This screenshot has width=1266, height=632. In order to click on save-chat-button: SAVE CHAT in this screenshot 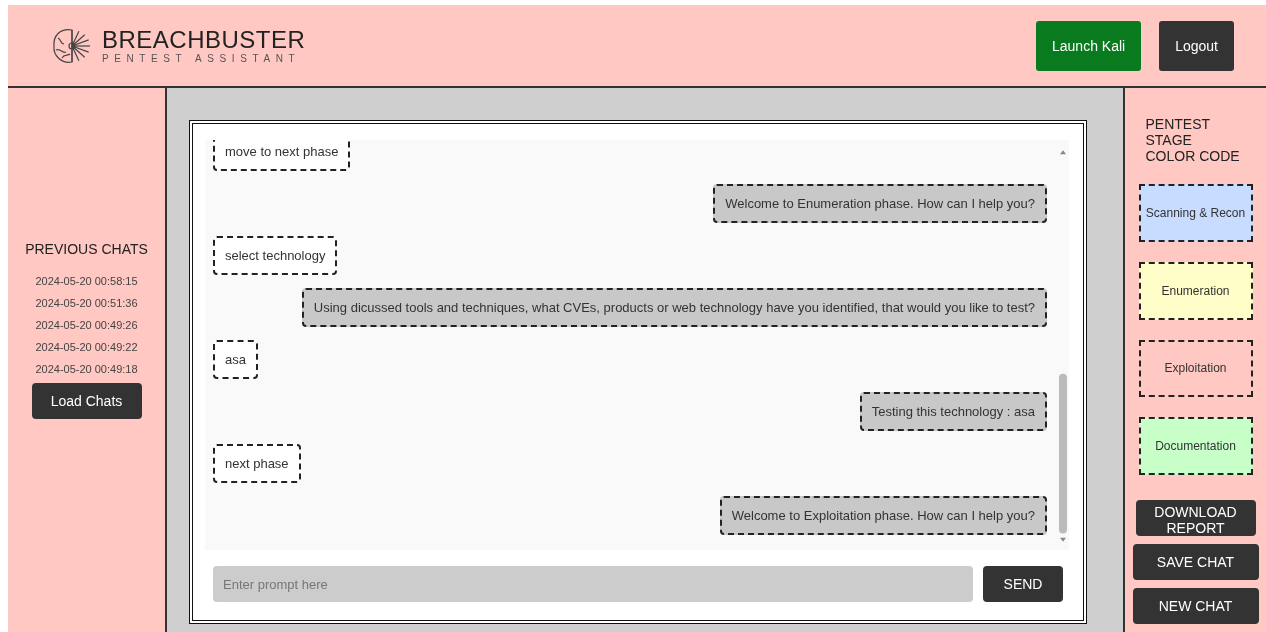, I will do `click(1195, 562)`.